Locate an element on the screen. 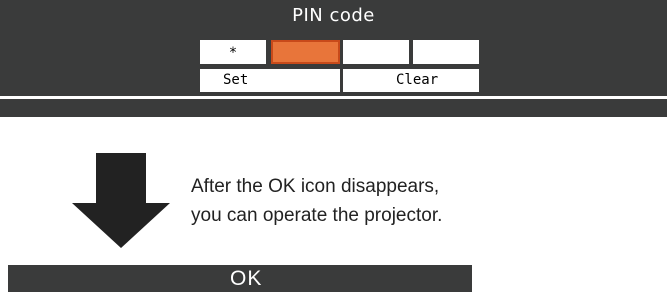 The image size is (667, 299). adjust-label: Adjust is located at coordinates (245, 125).